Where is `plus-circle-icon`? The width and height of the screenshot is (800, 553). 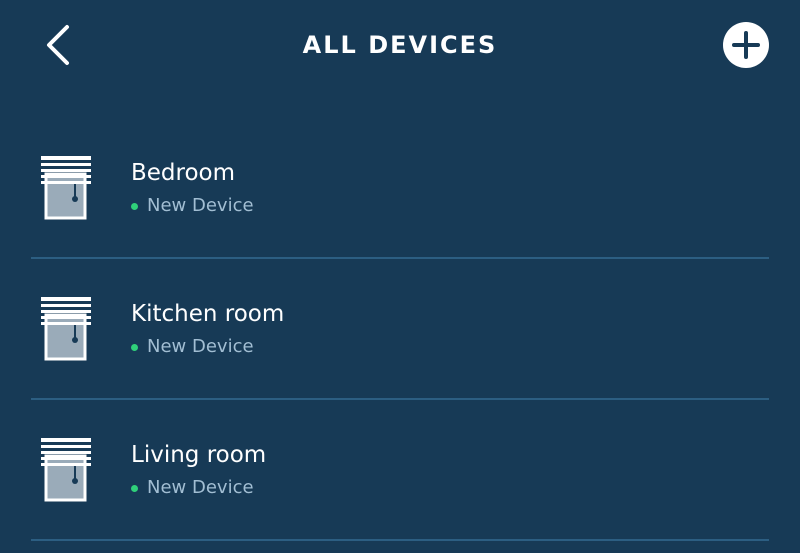
plus-circle-icon is located at coordinates (746, 45).